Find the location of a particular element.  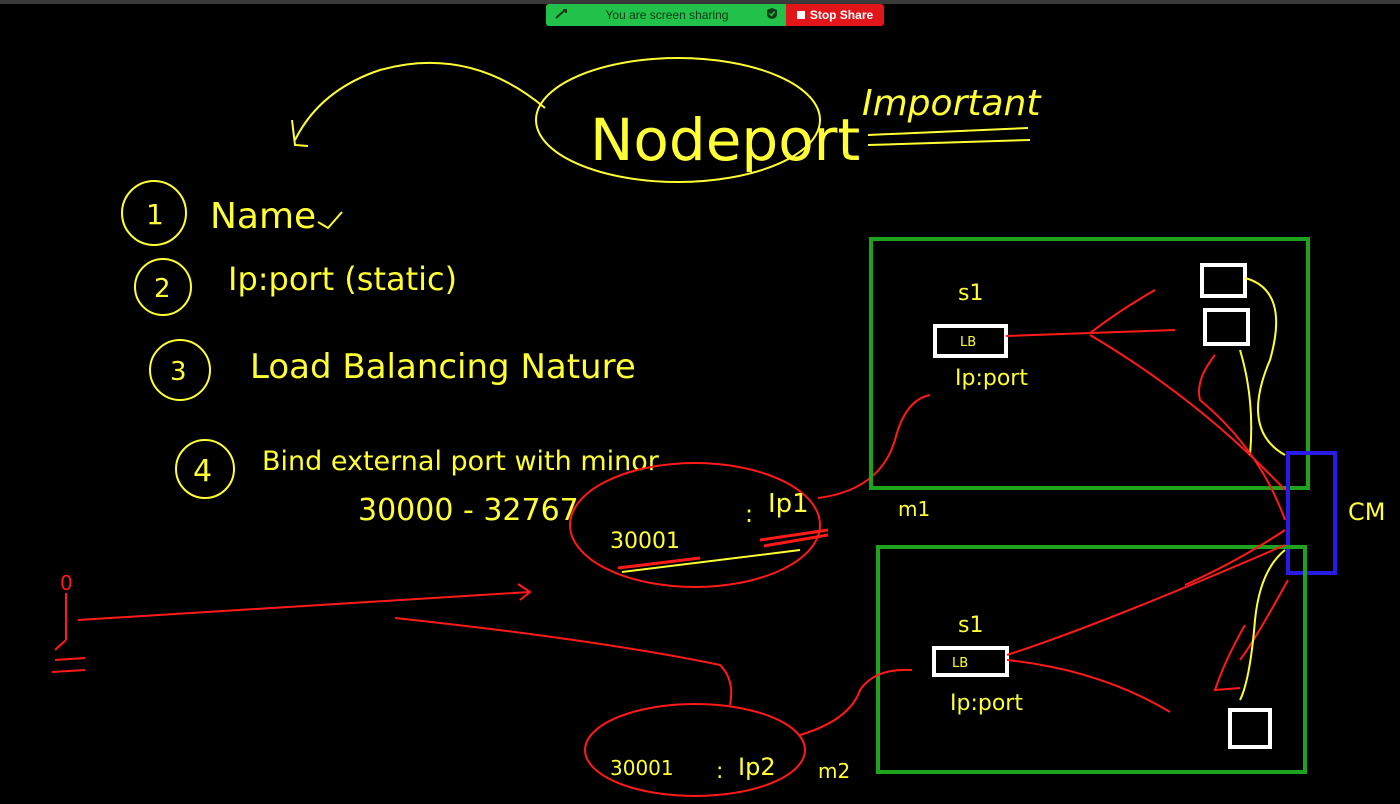

lb-label-bottom: LB is located at coordinates (960, 663).